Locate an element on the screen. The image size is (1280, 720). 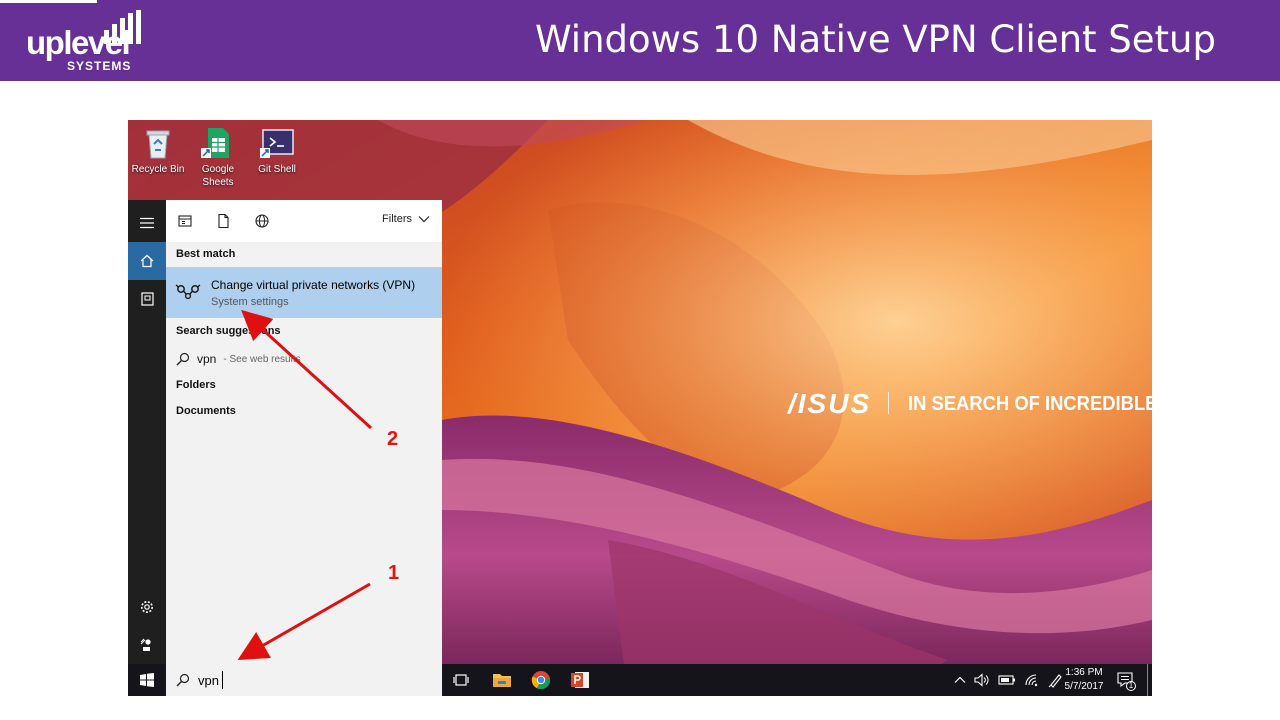
feedback-button is located at coordinates (147, 645).